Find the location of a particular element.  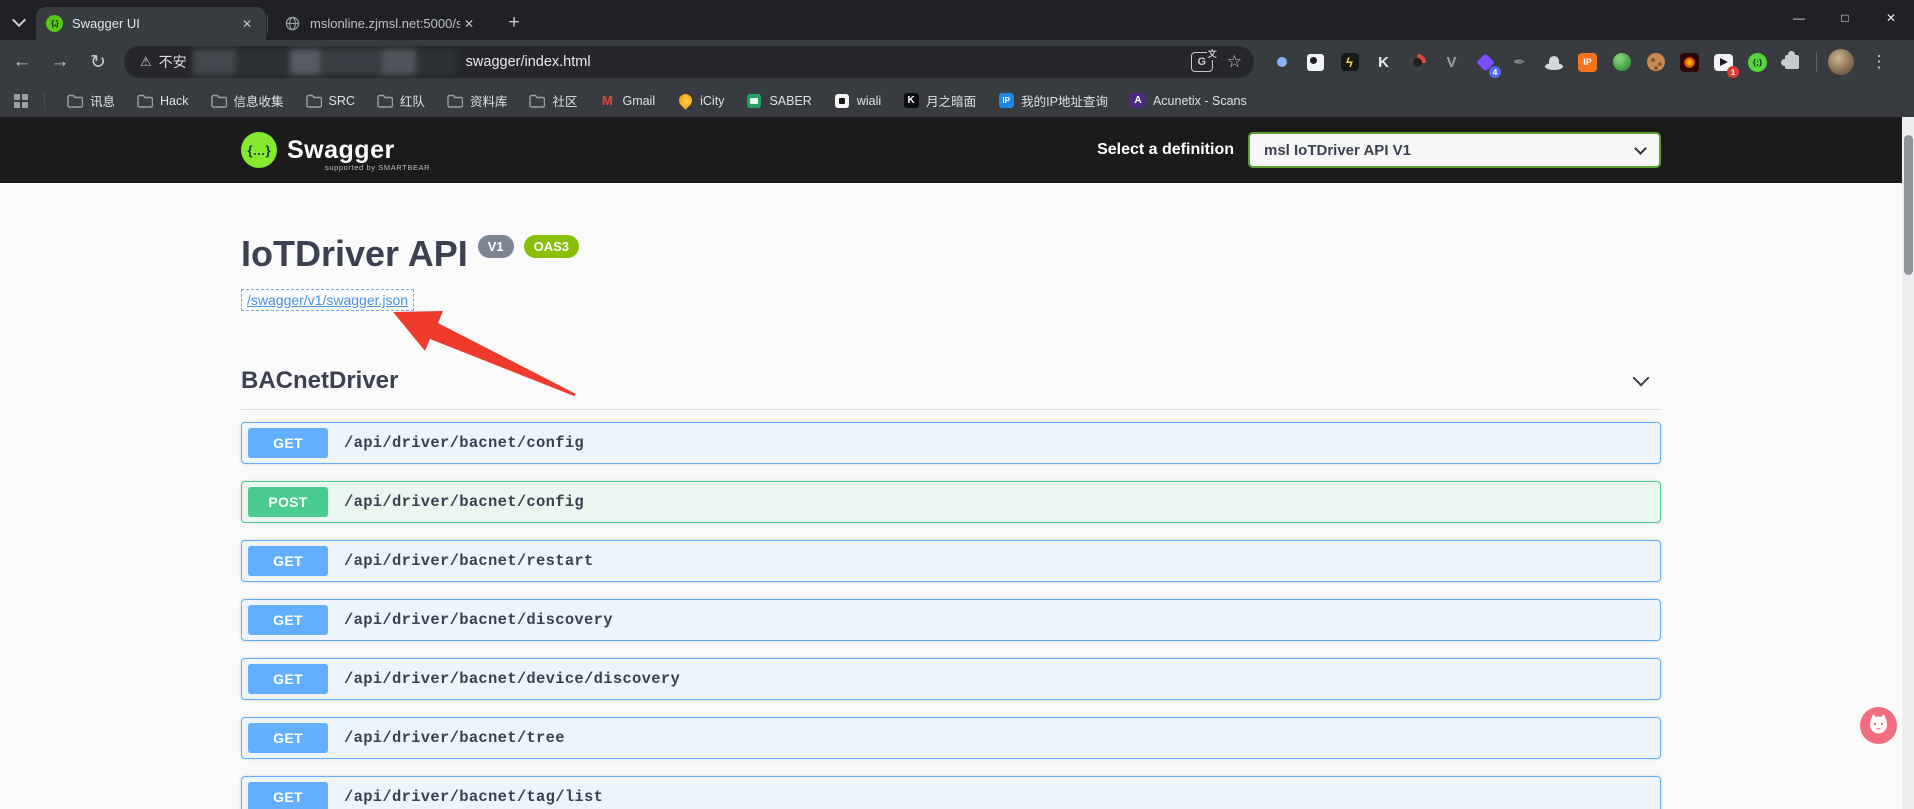

lightning-extension-icon: ϟ is located at coordinates (1349, 62).